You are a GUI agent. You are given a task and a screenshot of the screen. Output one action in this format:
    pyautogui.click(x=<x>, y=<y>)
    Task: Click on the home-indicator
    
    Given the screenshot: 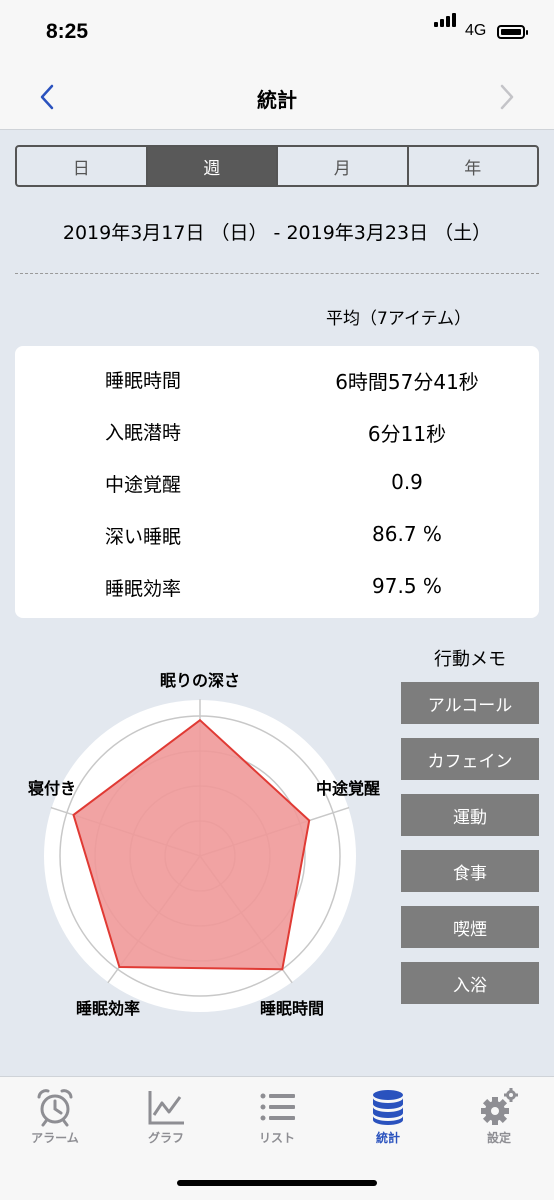 What is the action you would take?
    pyautogui.click(x=277, y=1183)
    